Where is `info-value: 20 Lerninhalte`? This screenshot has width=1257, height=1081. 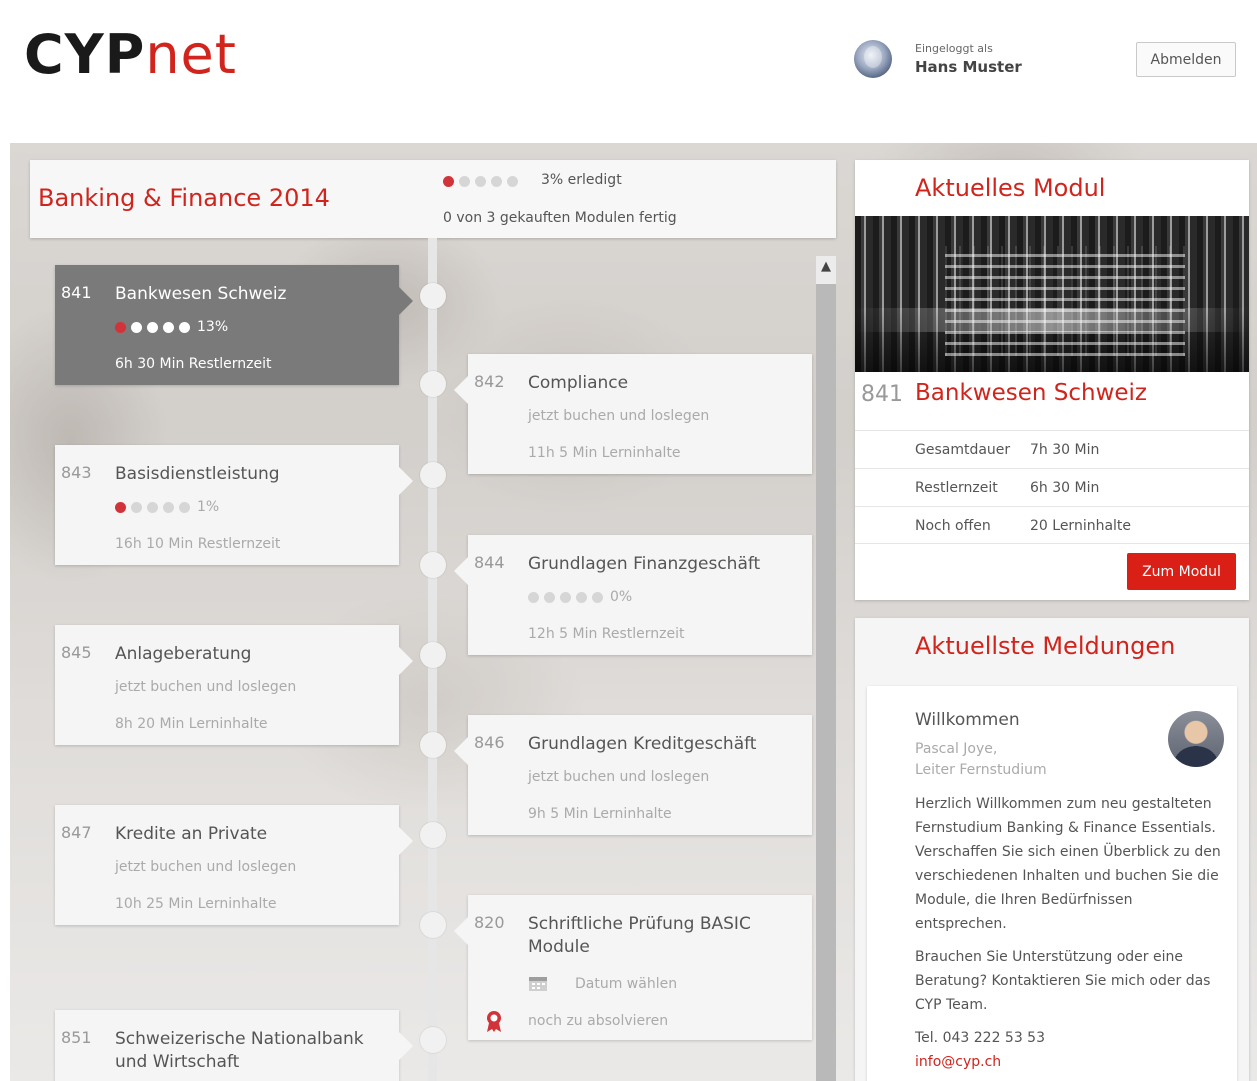
info-value: 20 Lerninhalte is located at coordinates (1081, 526).